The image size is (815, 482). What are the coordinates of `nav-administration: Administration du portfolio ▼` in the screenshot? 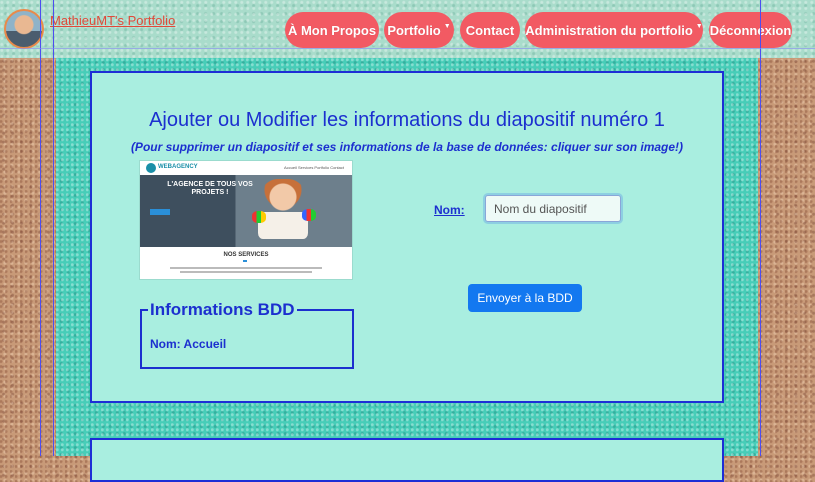 It's located at (614, 30).